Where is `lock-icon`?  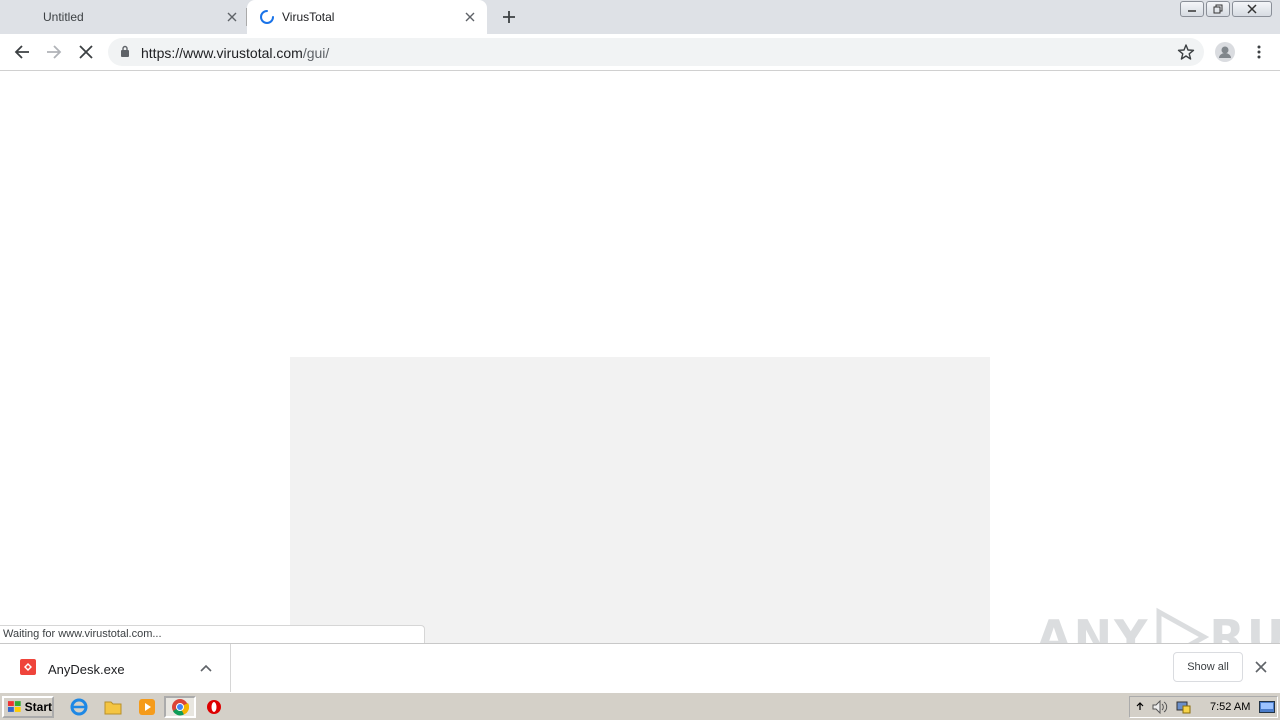
lock-icon is located at coordinates (125, 53).